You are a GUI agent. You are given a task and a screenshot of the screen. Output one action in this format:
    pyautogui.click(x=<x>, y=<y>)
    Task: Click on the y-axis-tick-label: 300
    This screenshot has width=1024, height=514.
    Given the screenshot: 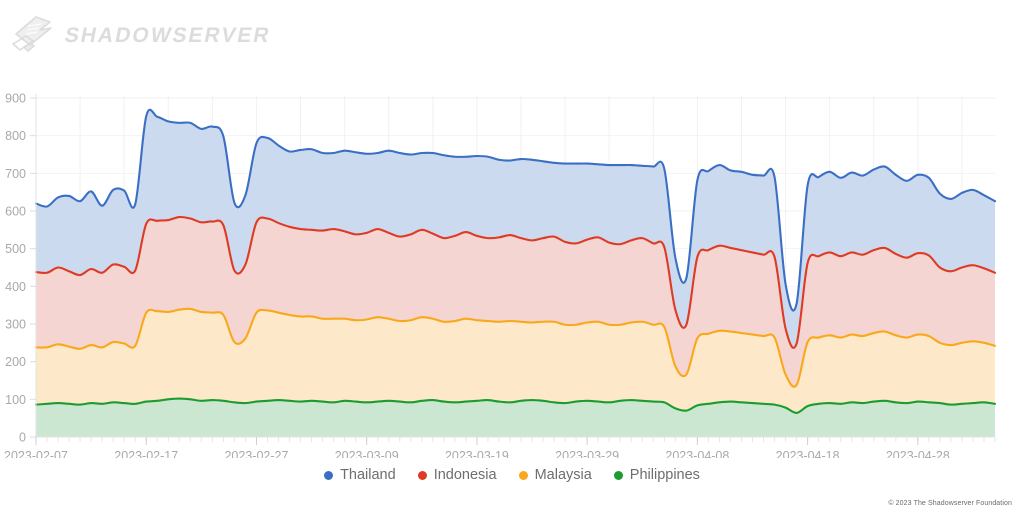 What is the action you would take?
    pyautogui.click(x=15, y=325)
    